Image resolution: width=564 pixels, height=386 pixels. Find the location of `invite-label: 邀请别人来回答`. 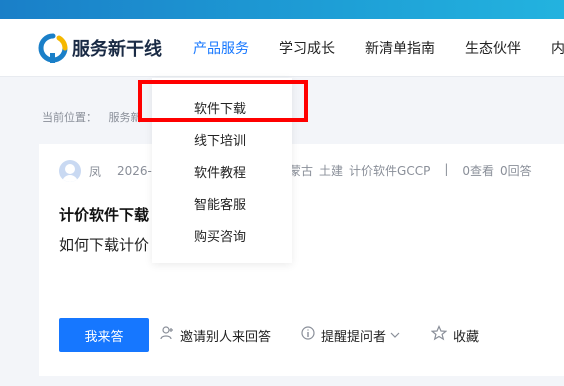

invite-label: 邀请别人来回答 is located at coordinates (226, 337).